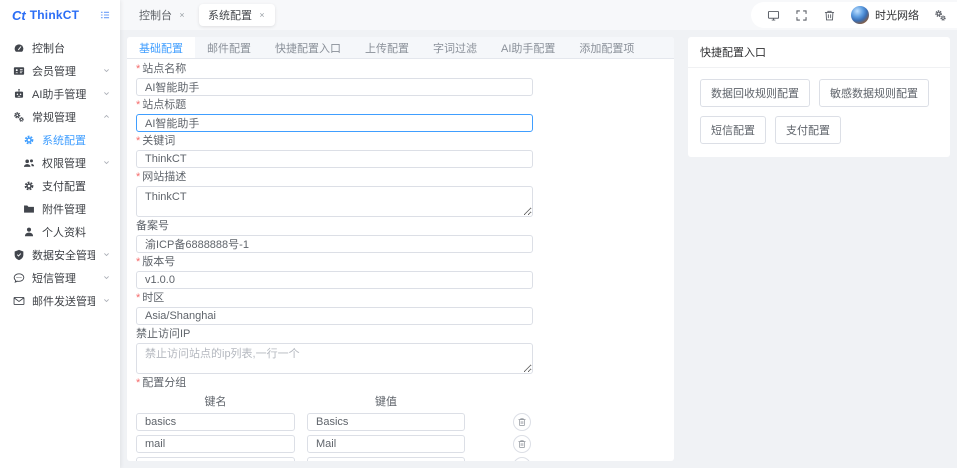 This screenshot has width=957, height=468. Describe the element at coordinates (334, 280) in the screenshot. I see `version-input` at that location.